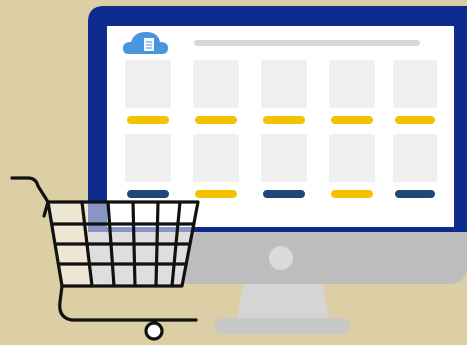  What do you see at coordinates (281, 258) in the screenshot?
I see `power-button-icon` at bounding box center [281, 258].